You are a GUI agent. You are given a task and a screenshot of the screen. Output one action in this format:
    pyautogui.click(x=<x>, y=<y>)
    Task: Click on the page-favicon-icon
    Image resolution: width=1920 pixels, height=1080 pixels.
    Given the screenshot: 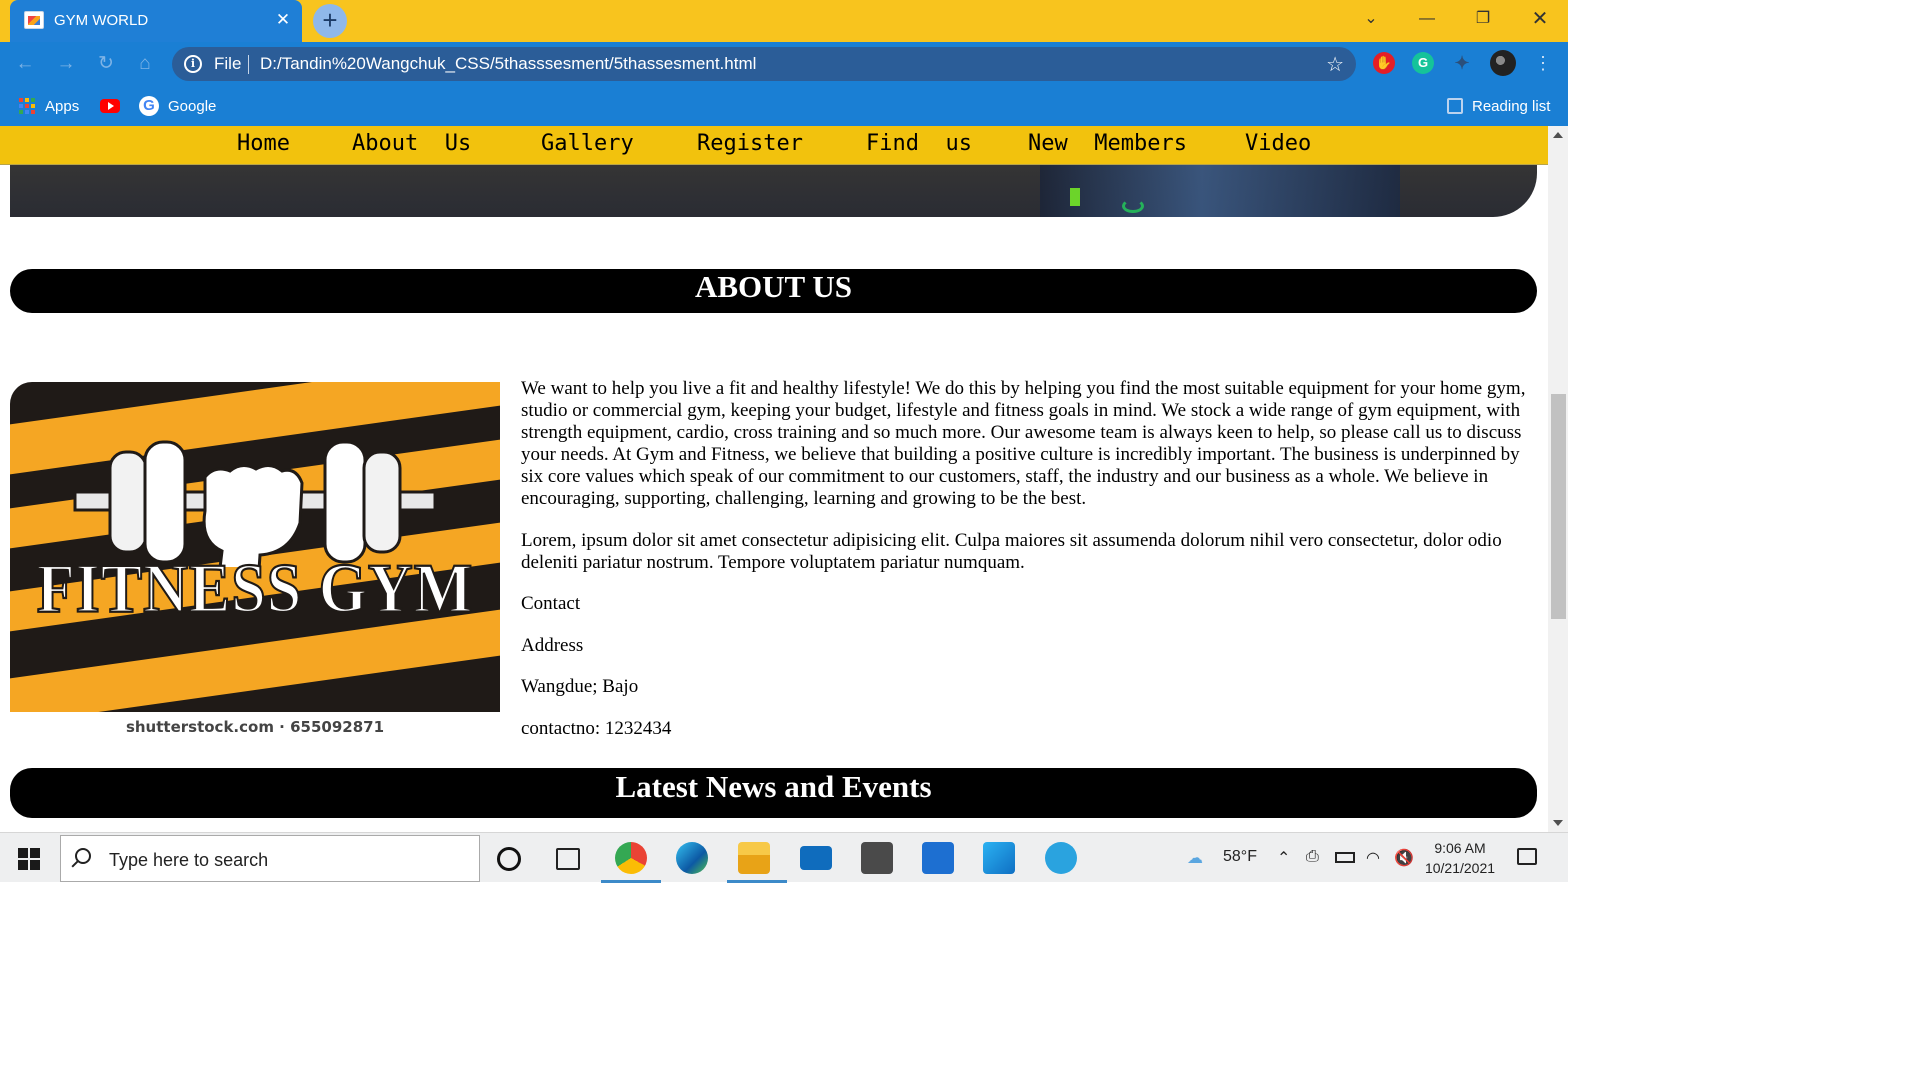 What is the action you would take?
    pyautogui.click(x=34, y=20)
    